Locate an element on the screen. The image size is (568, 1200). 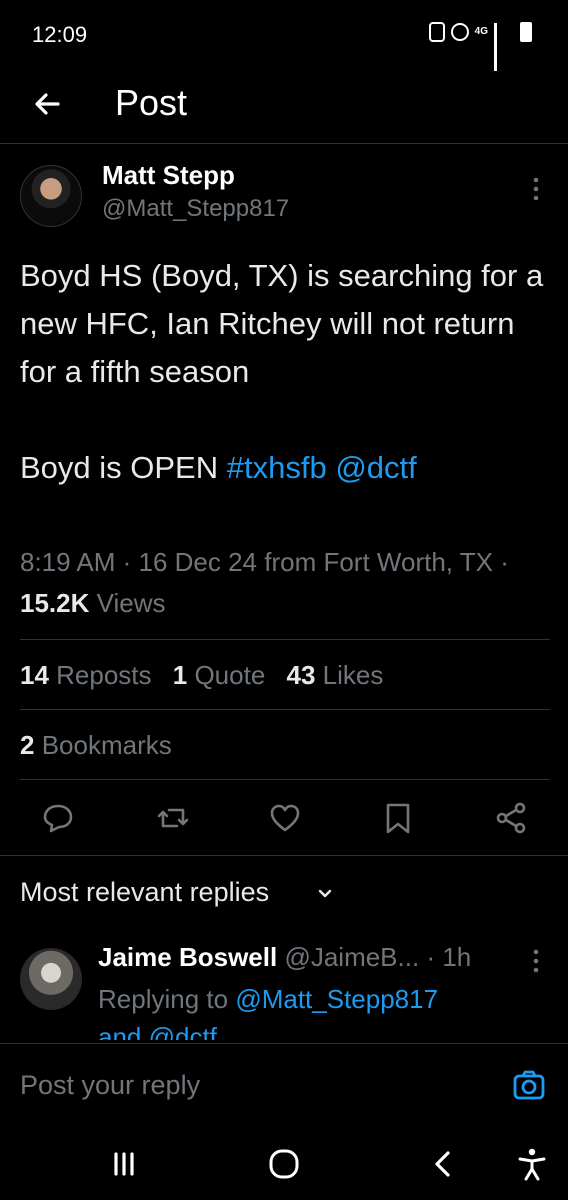
likes-stat: 43 Likes is located at coordinates (335, 675).